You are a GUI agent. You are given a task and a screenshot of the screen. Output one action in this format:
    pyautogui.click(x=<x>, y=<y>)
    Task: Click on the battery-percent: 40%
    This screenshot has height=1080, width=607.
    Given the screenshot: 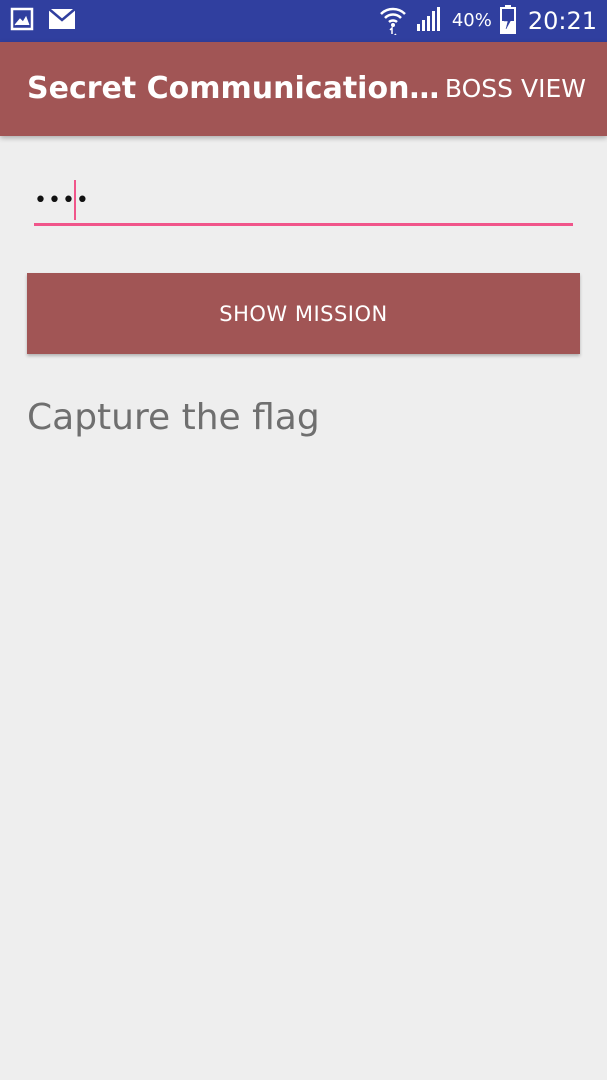 What is the action you would take?
    pyautogui.click(x=471, y=20)
    